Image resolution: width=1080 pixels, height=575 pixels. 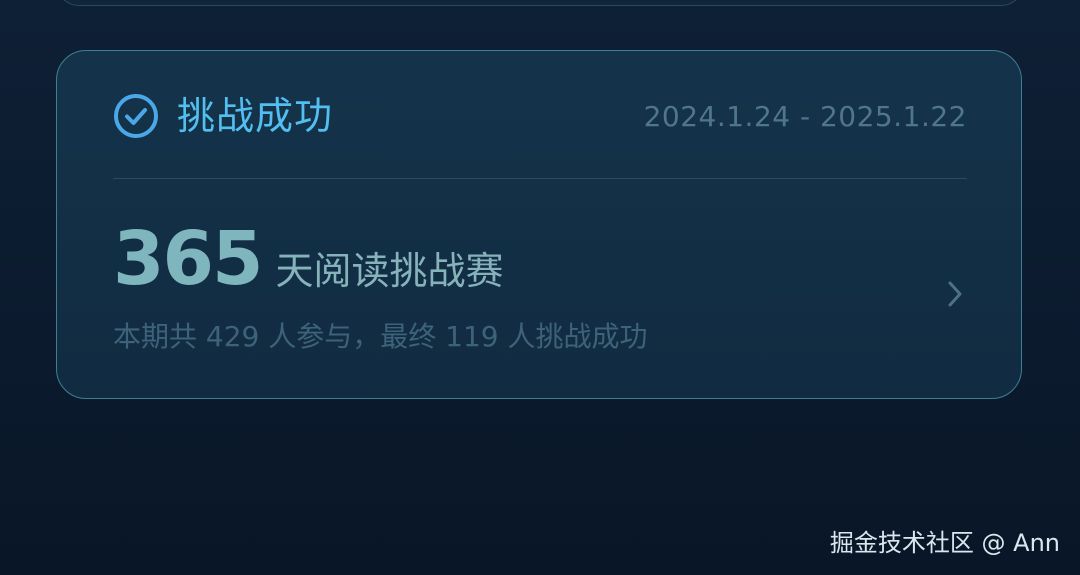 What do you see at coordinates (540, 178) in the screenshot?
I see `divider` at bounding box center [540, 178].